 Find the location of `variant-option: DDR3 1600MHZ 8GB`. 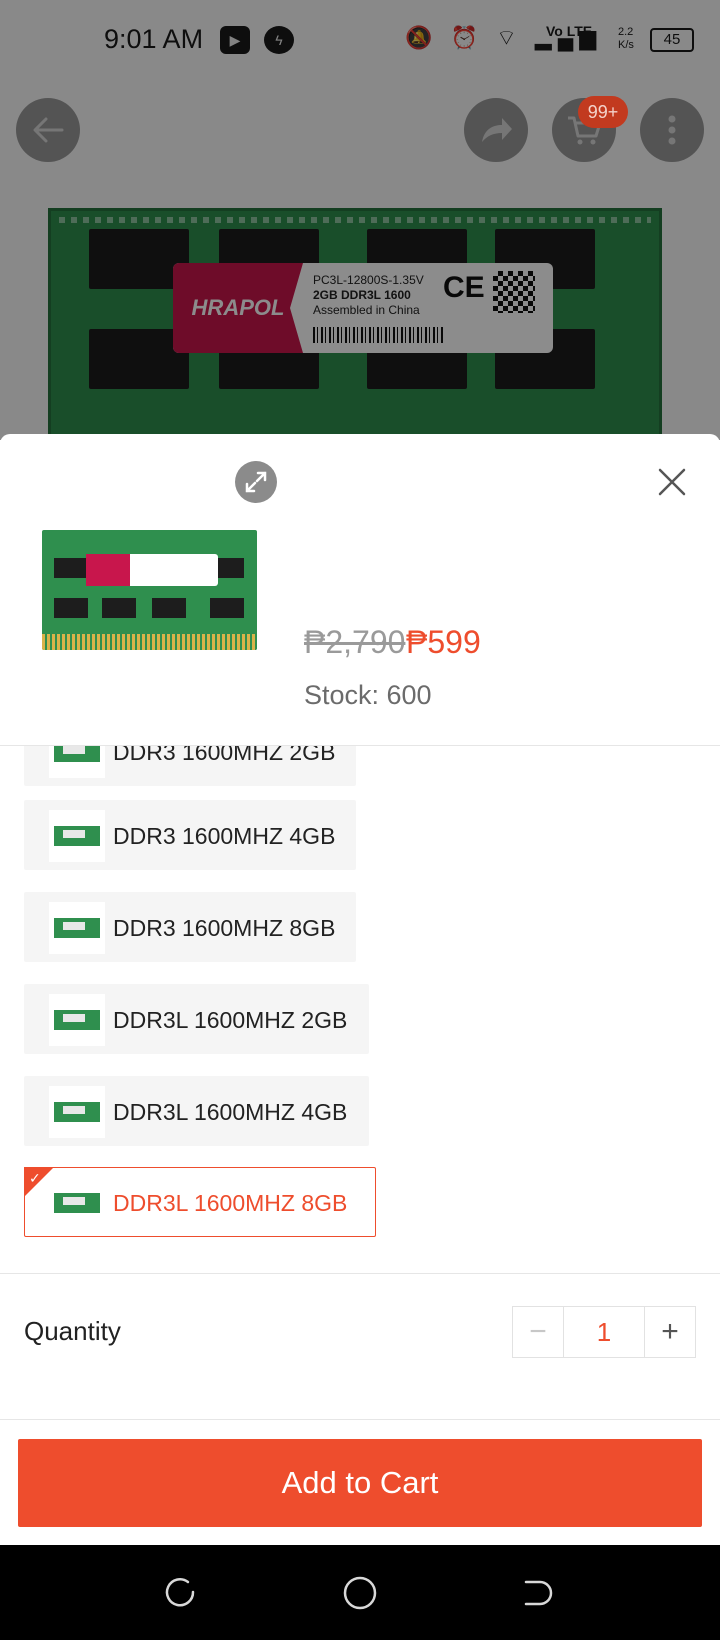

variant-option: DDR3 1600MHZ 8GB is located at coordinates (190, 927).